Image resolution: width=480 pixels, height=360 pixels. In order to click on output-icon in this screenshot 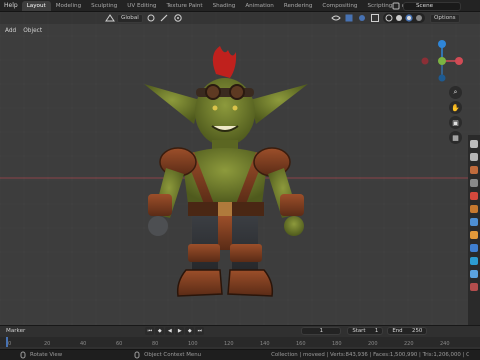, I will do `click(474, 170)`.